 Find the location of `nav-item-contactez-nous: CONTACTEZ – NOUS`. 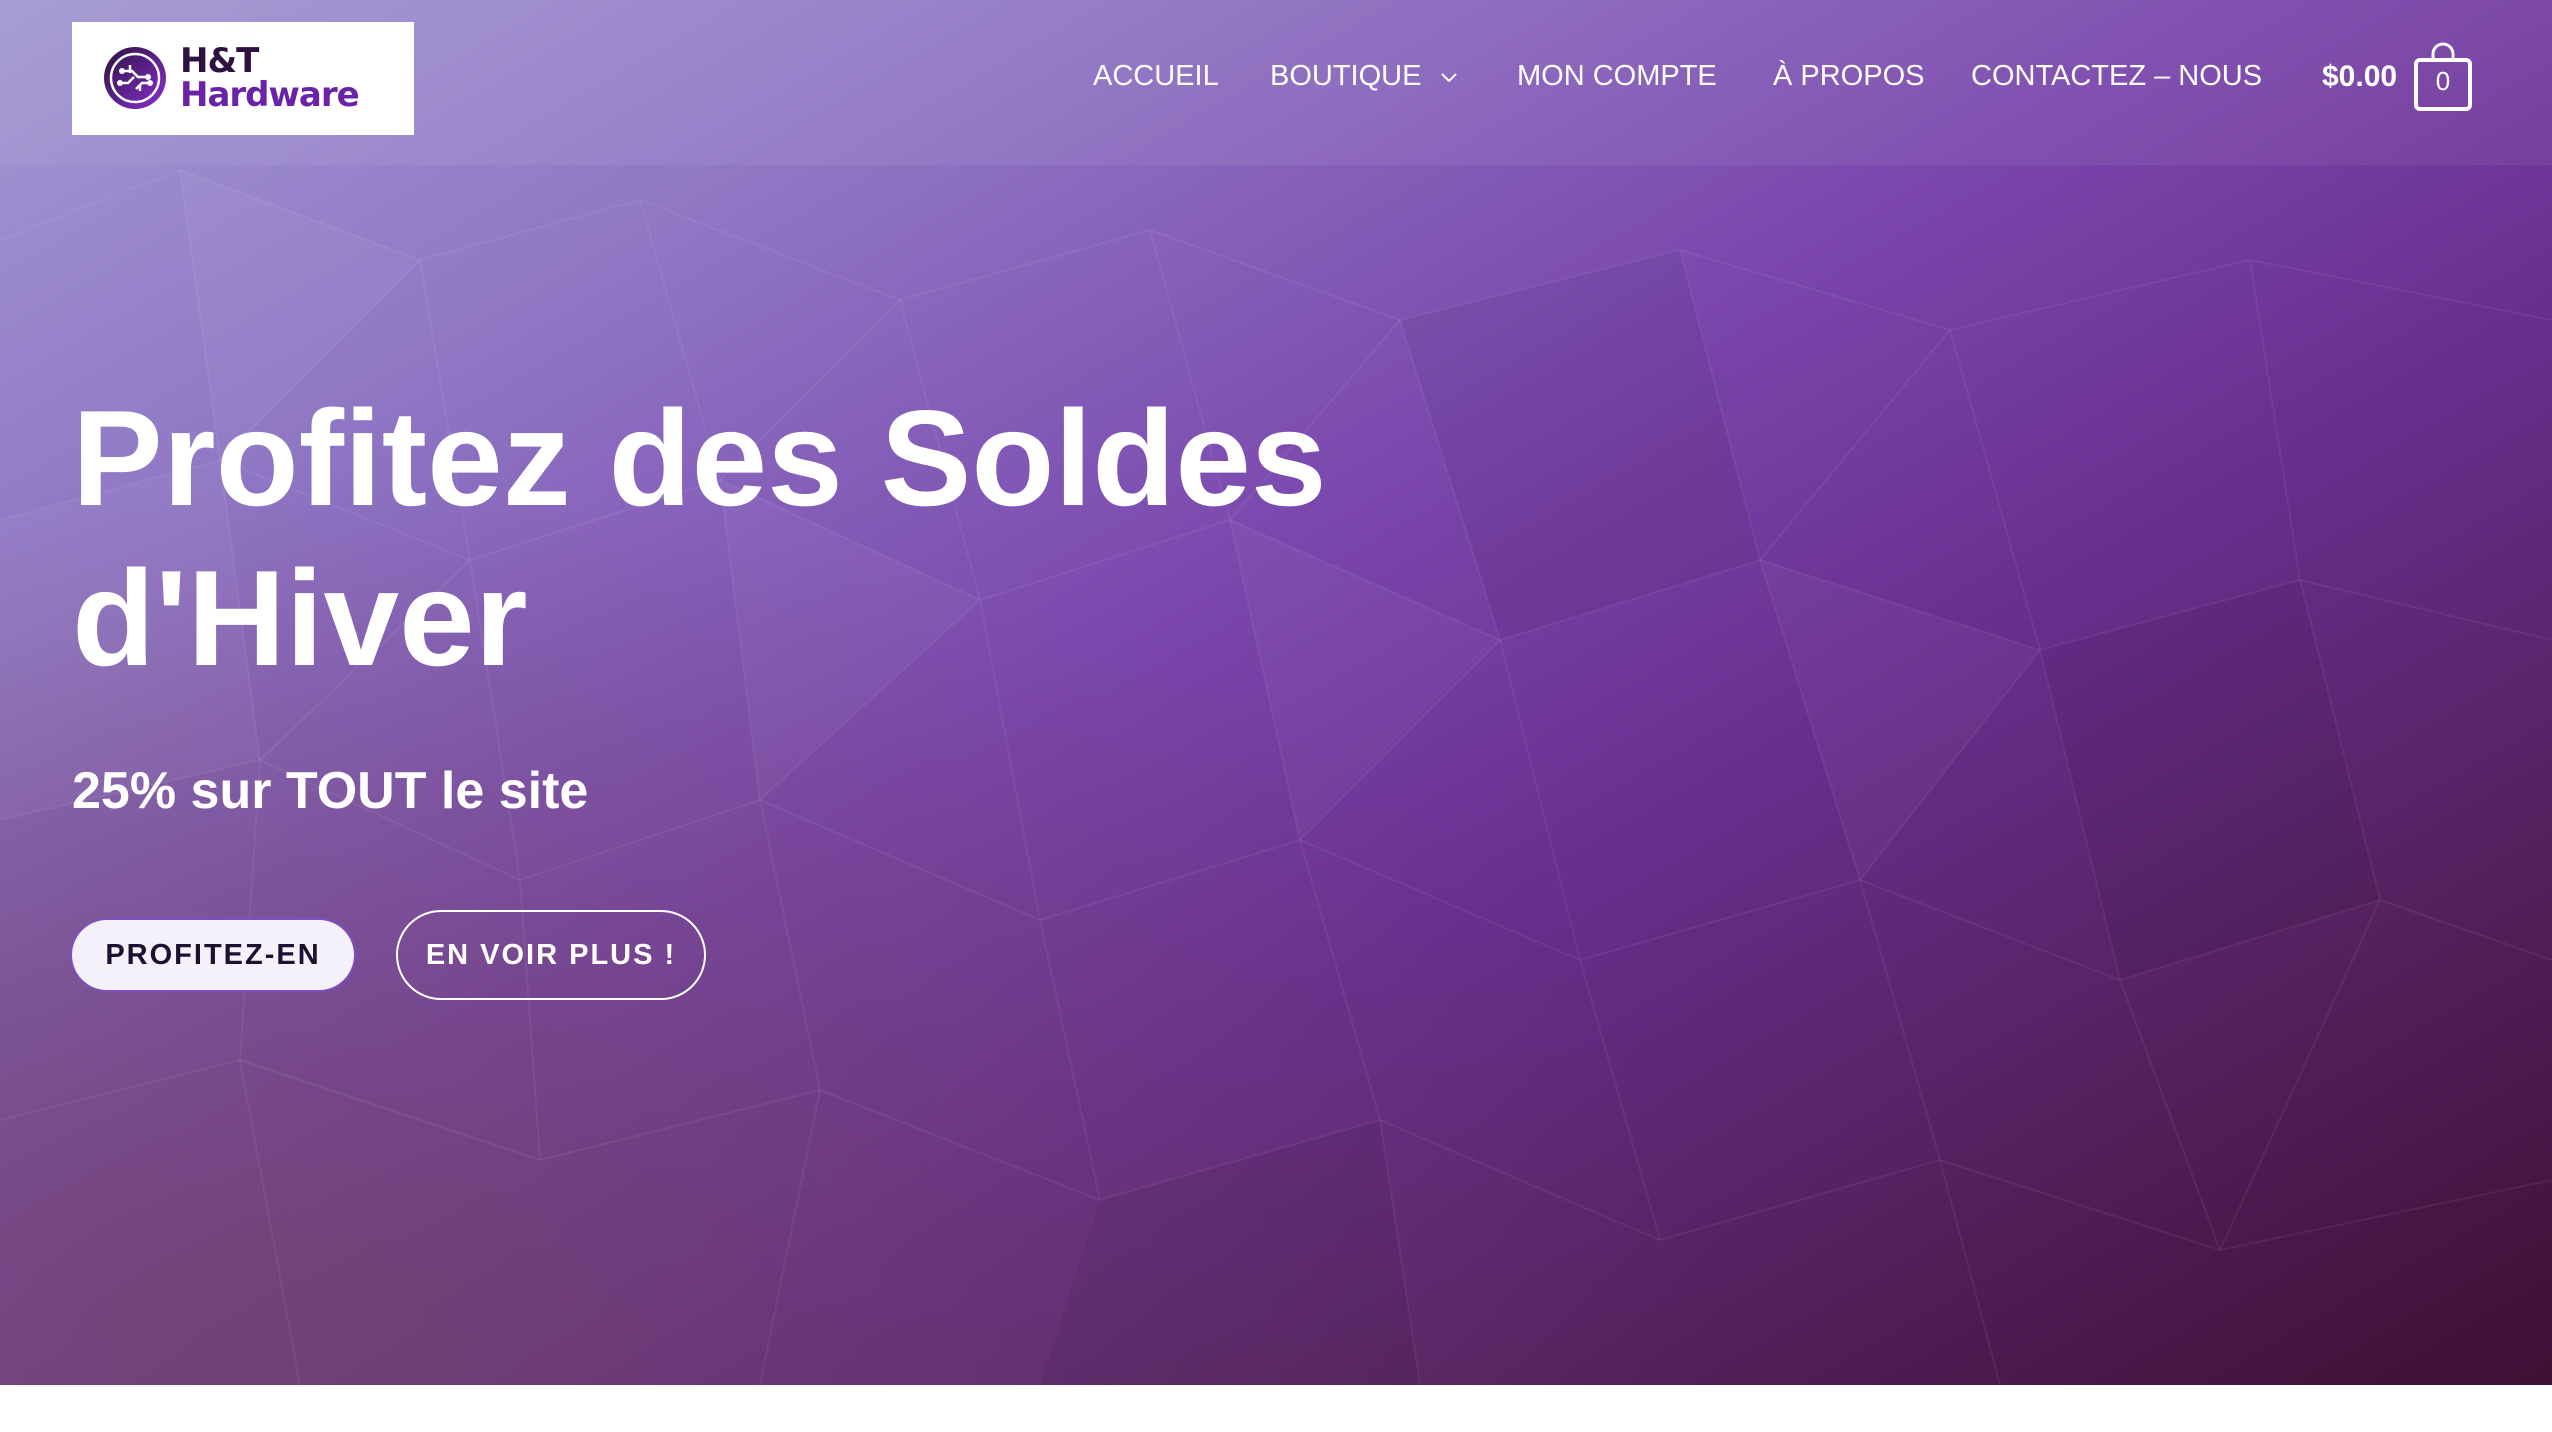

nav-item-contactez-nous: CONTACTEZ – NOUS is located at coordinates (2116, 76).